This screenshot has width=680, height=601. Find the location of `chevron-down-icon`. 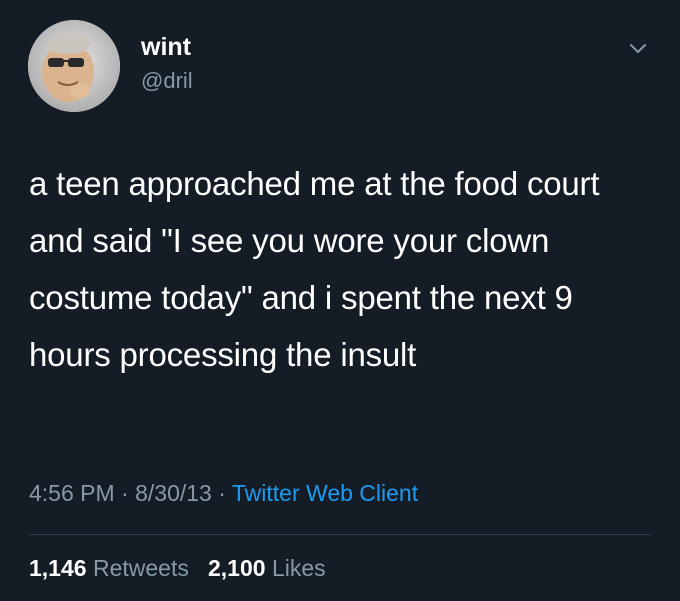

chevron-down-icon is located at coordinates (638, 48).